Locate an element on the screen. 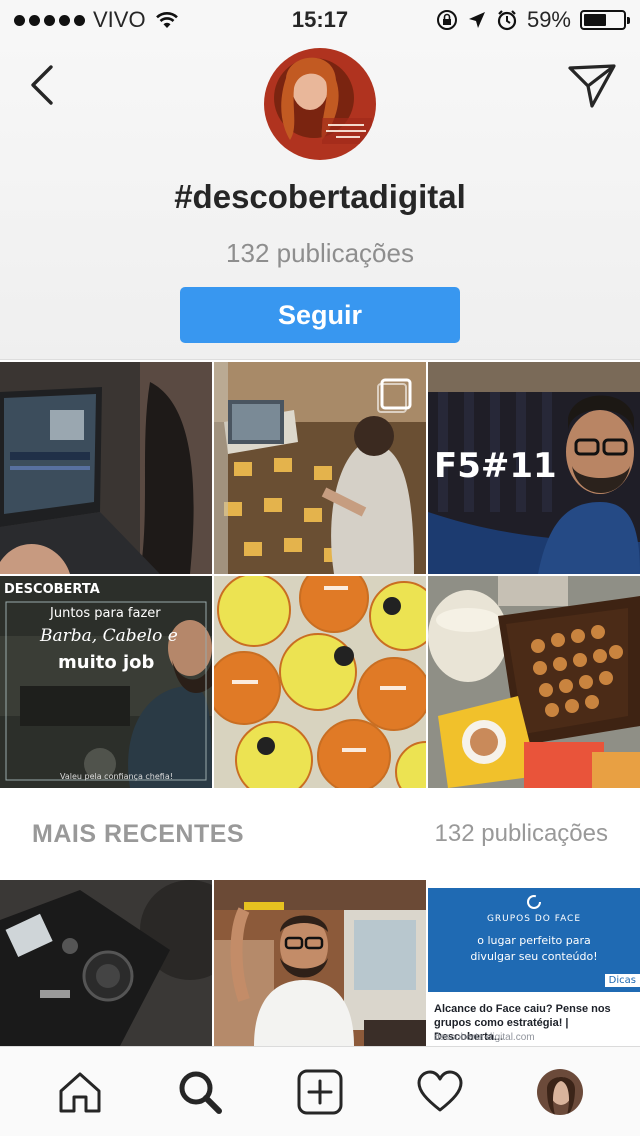 Image resolution: width=640 pixels, height=1136 pixels. hashtag-avatar is located at coordinates (320, 104).